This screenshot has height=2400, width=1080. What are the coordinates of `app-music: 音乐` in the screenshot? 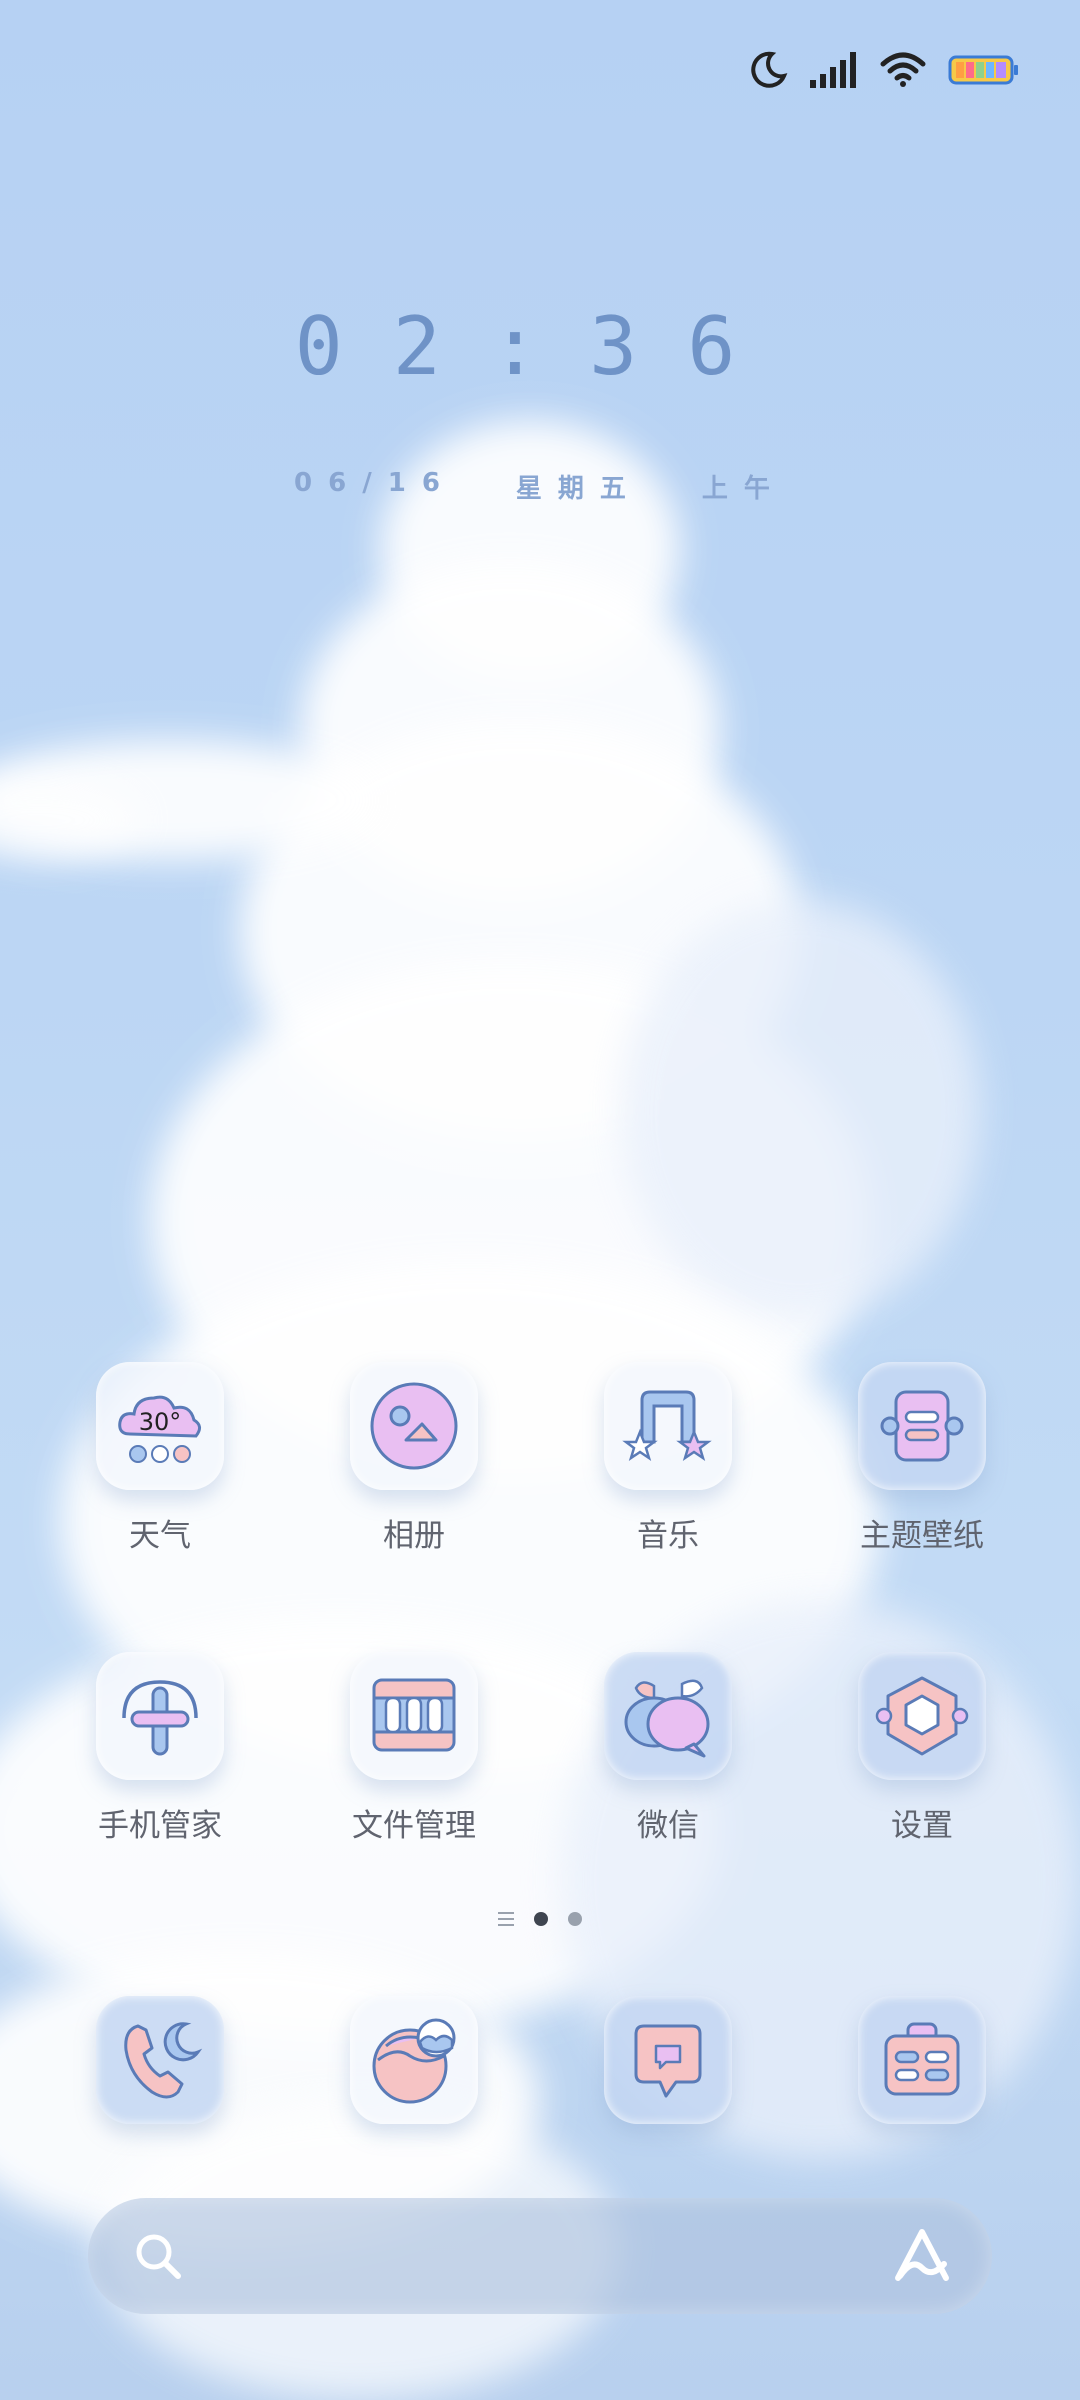 It's located at (668, 1458).